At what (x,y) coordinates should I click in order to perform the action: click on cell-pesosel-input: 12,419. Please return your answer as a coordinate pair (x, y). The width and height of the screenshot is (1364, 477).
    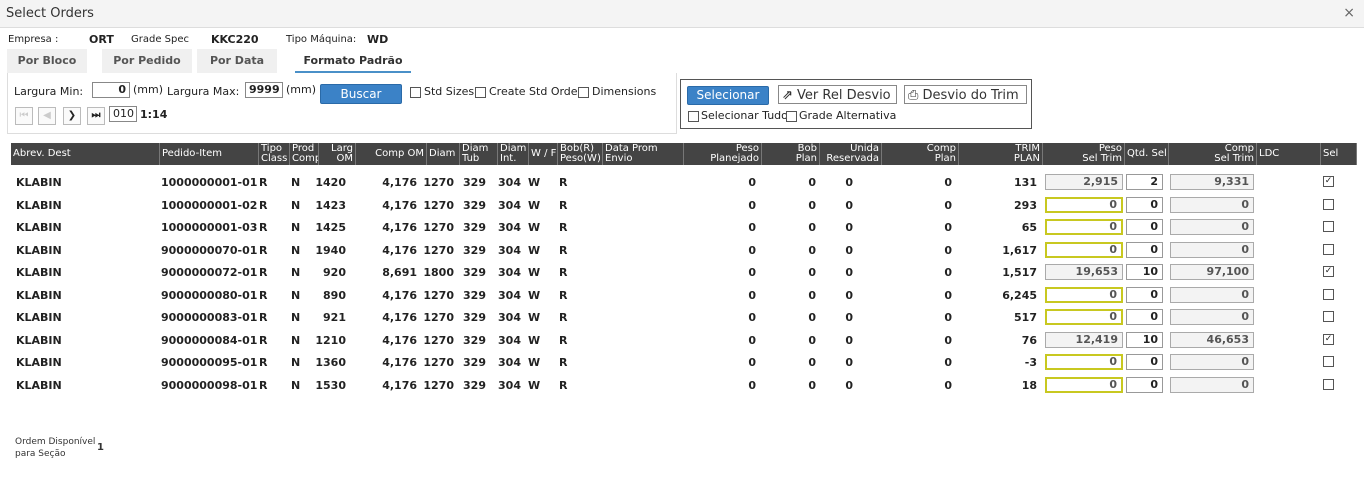
    Looking at the image, I should click on (1084, 339).